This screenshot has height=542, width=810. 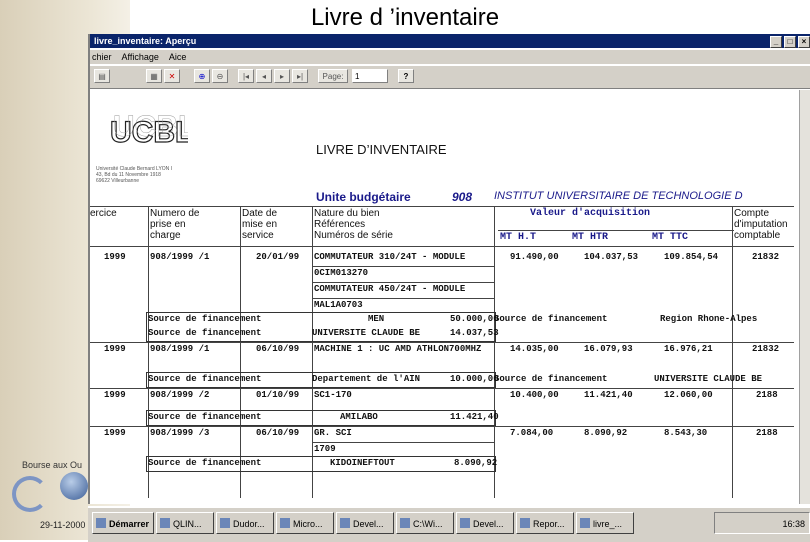 What do you see at coordinates (590, 237) in the screenshot?
I see `header-mt-htr: MT HTR` at bounding box center [590, 237].